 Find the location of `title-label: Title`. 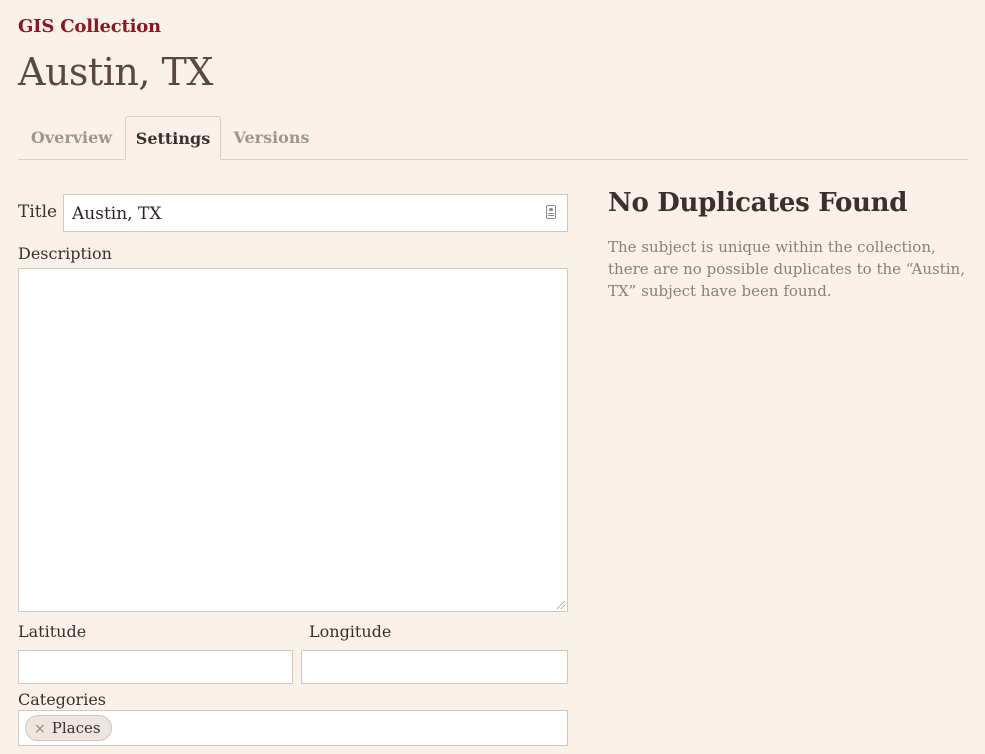

title-label: Title is located at coordinates (38, 212).